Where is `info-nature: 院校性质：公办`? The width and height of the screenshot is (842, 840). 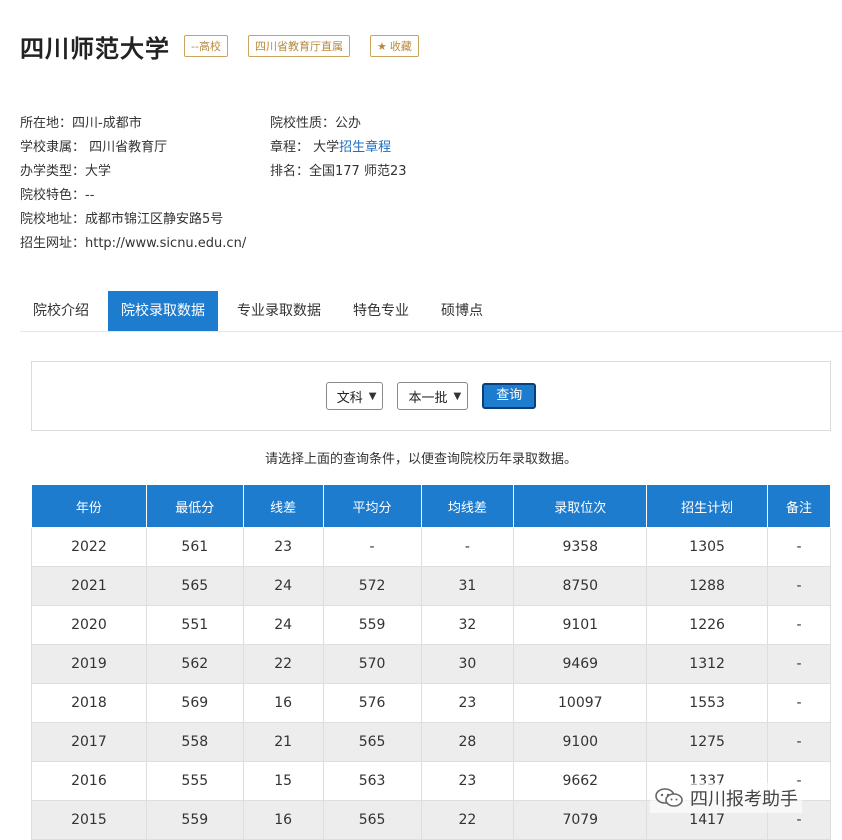 info-nature: 院校性质：公办 is located at coordinates (316, 123).